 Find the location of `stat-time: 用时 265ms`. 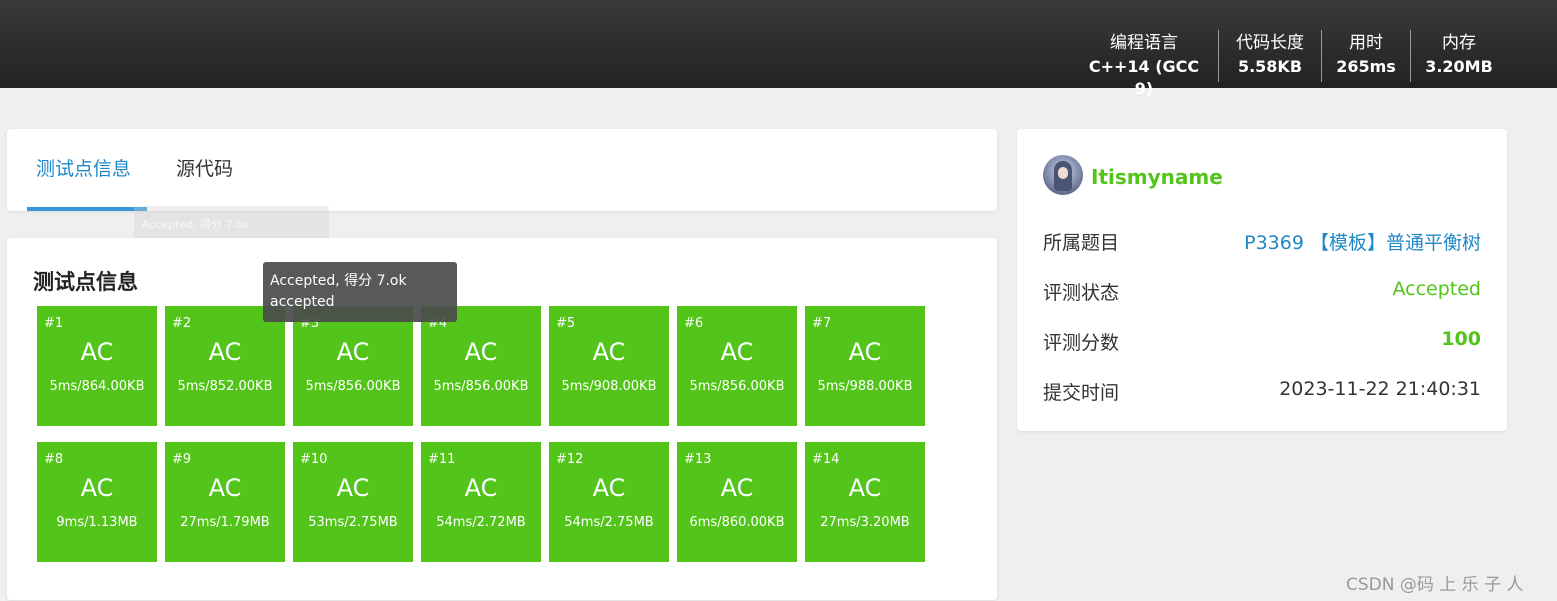

stat-time: 用时 265ms is located at coordinates (1366, 56).